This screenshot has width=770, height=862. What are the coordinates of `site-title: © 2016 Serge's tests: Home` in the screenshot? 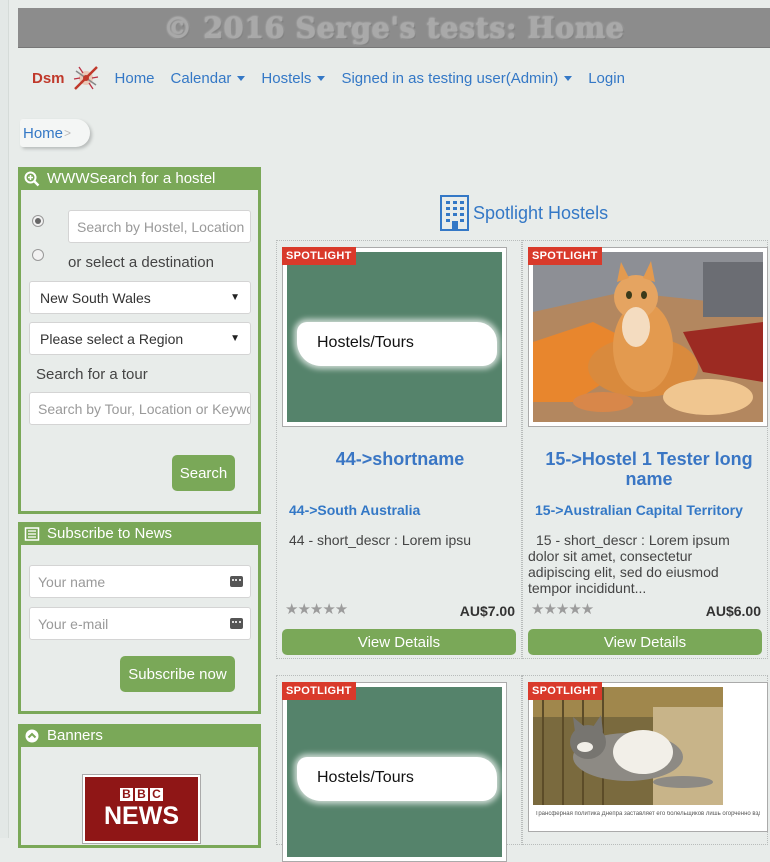 It's located at (394, 27).